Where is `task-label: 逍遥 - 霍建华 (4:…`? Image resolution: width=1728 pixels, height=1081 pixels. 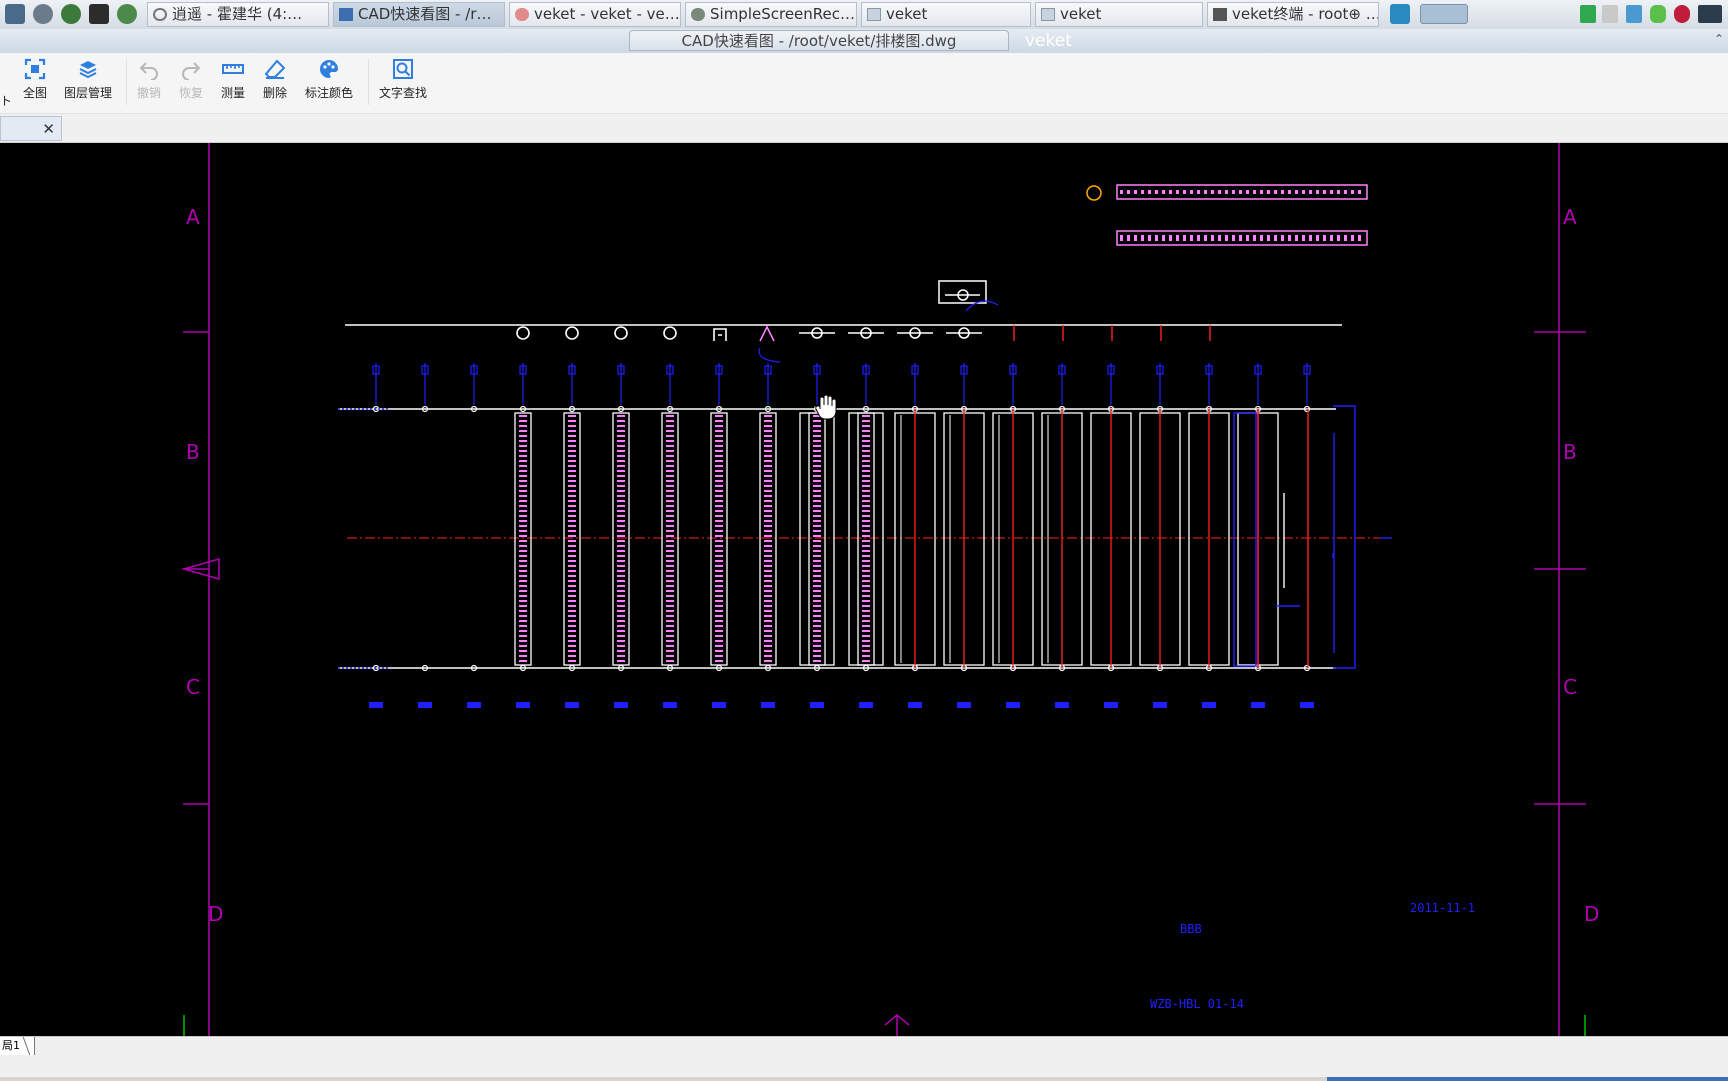 task-label: 逍遥 - 霍建华 (4:… is located at coordinates (237, 14).